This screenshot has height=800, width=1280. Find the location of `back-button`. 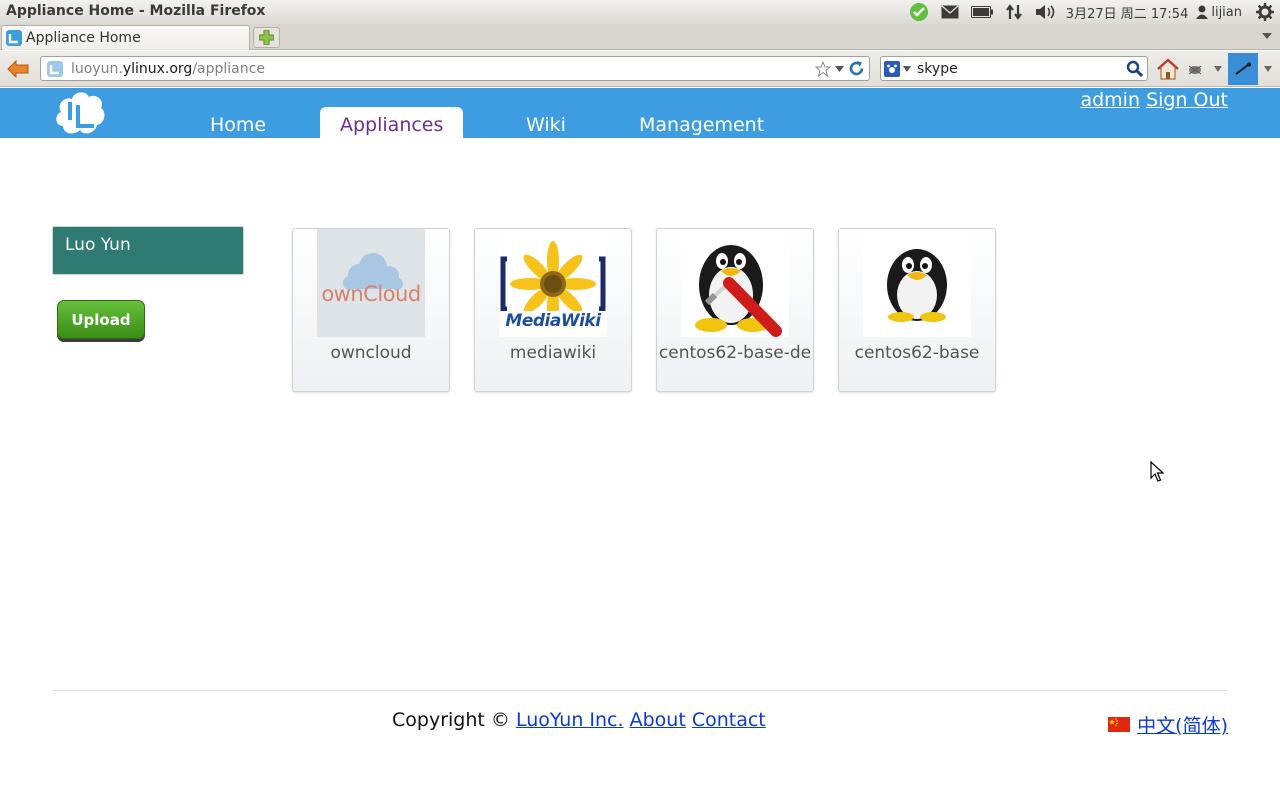

back-button is located at coordinates (18, 69).